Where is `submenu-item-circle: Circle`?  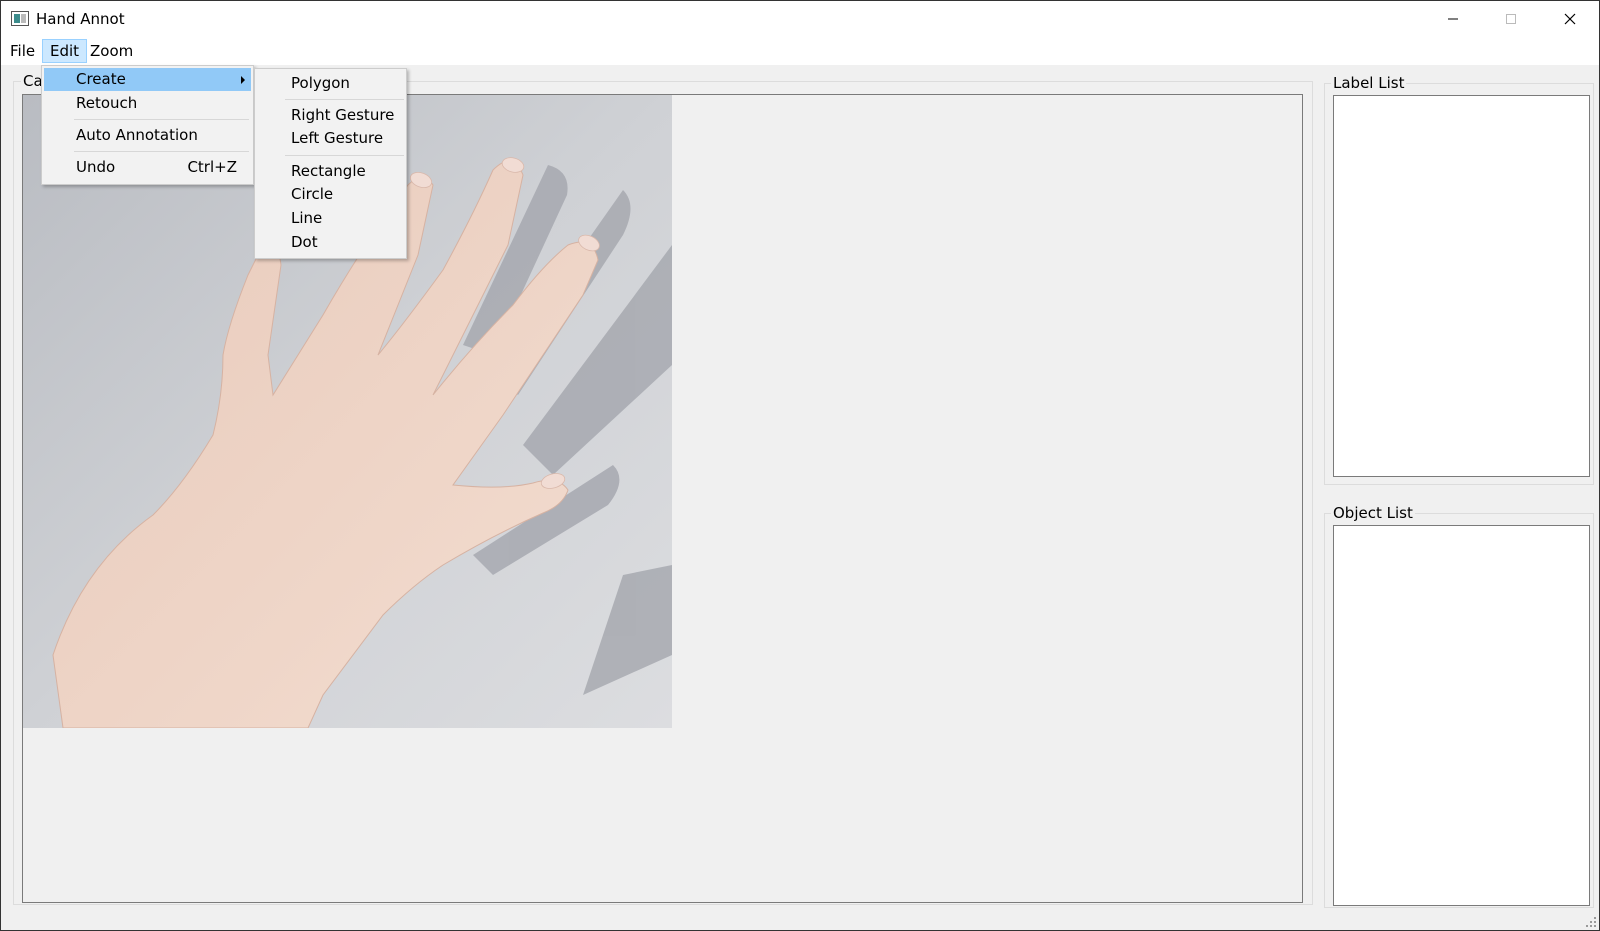
submenu-item-circle: Circle is located at coordinates (330, 194).